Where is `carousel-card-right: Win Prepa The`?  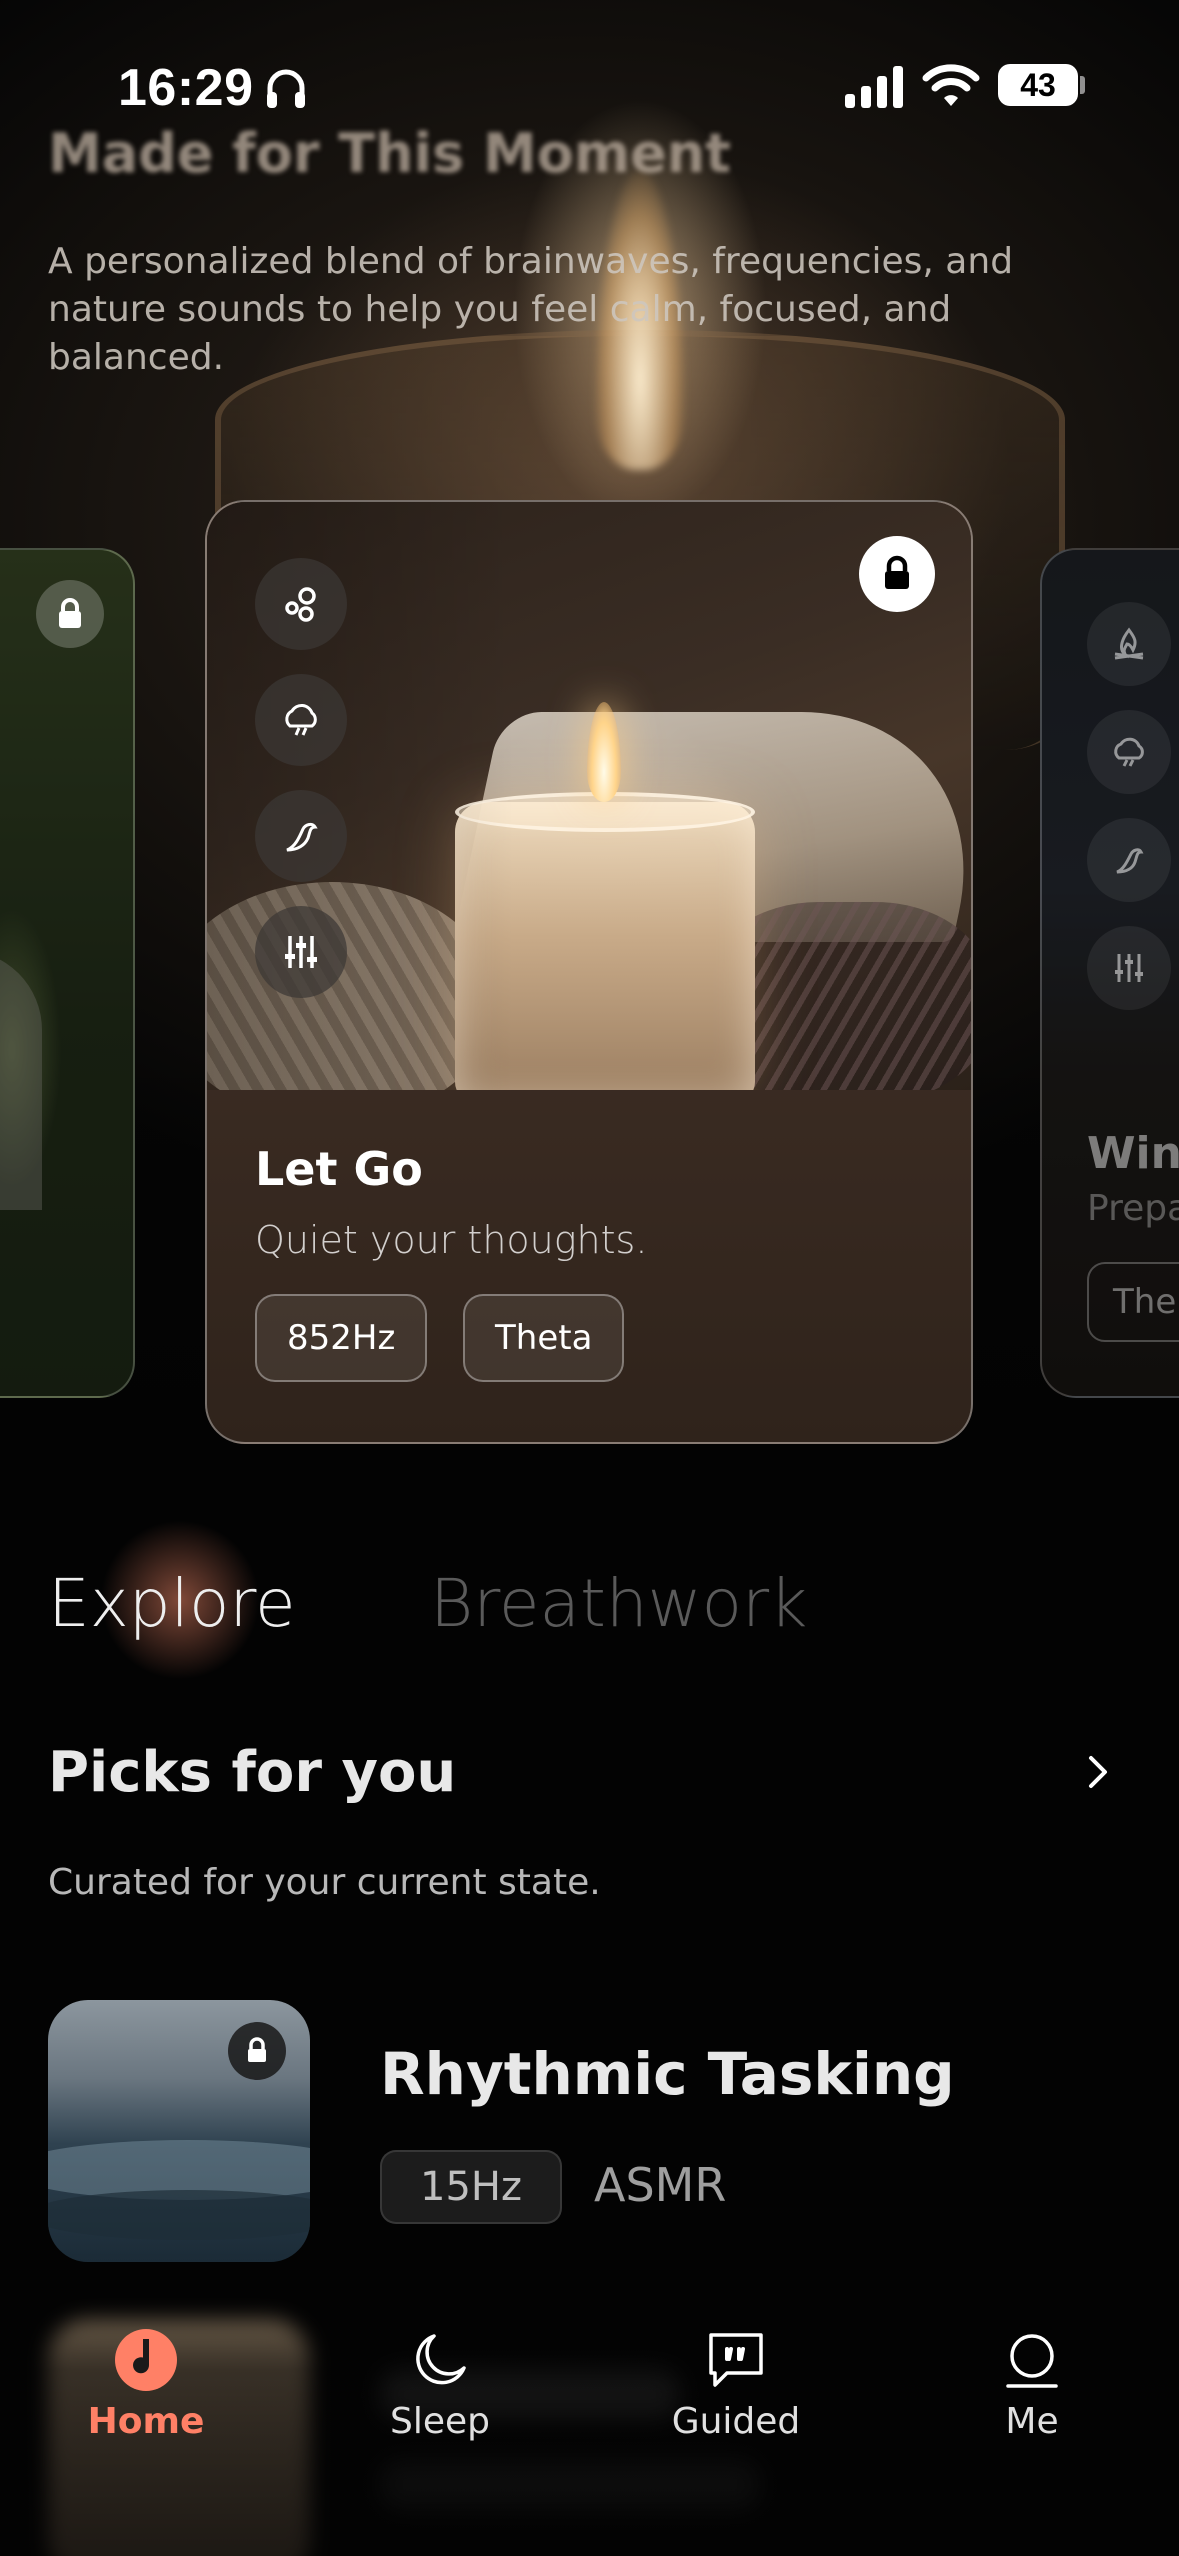 carousel-card-right: Win Prepa The is located at coordinates (1109, 973).